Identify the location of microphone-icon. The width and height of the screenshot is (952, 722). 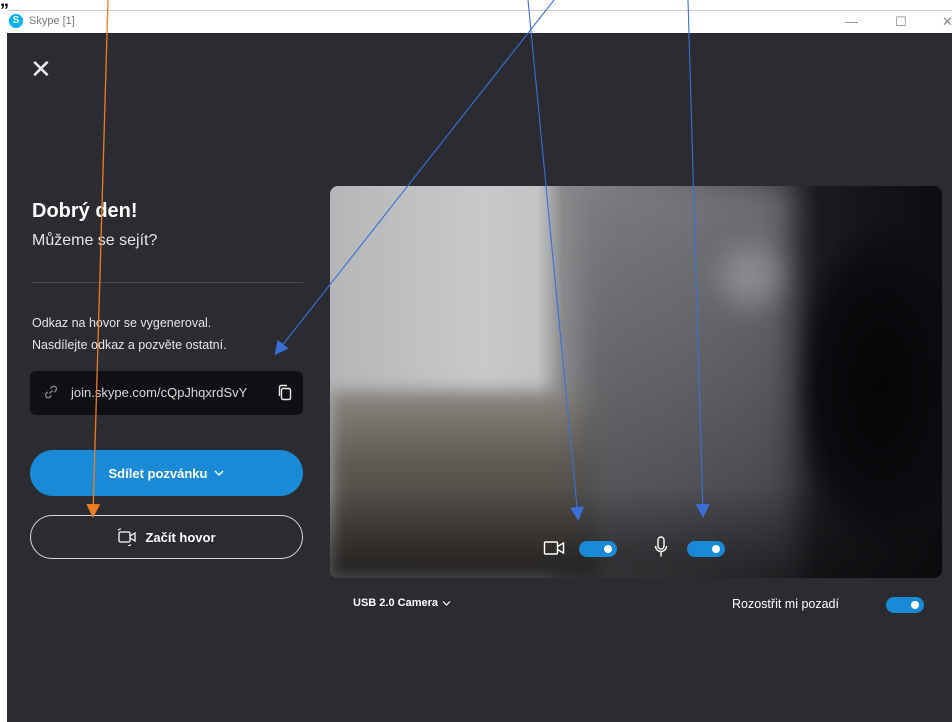
(661, 547).